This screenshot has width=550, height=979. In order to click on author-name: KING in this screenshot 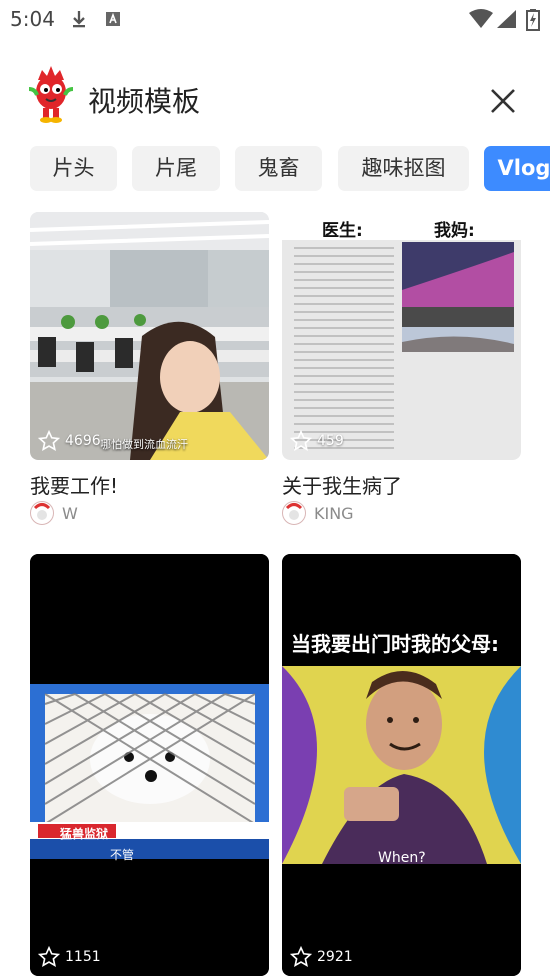, I will do `click(334, 513)`.